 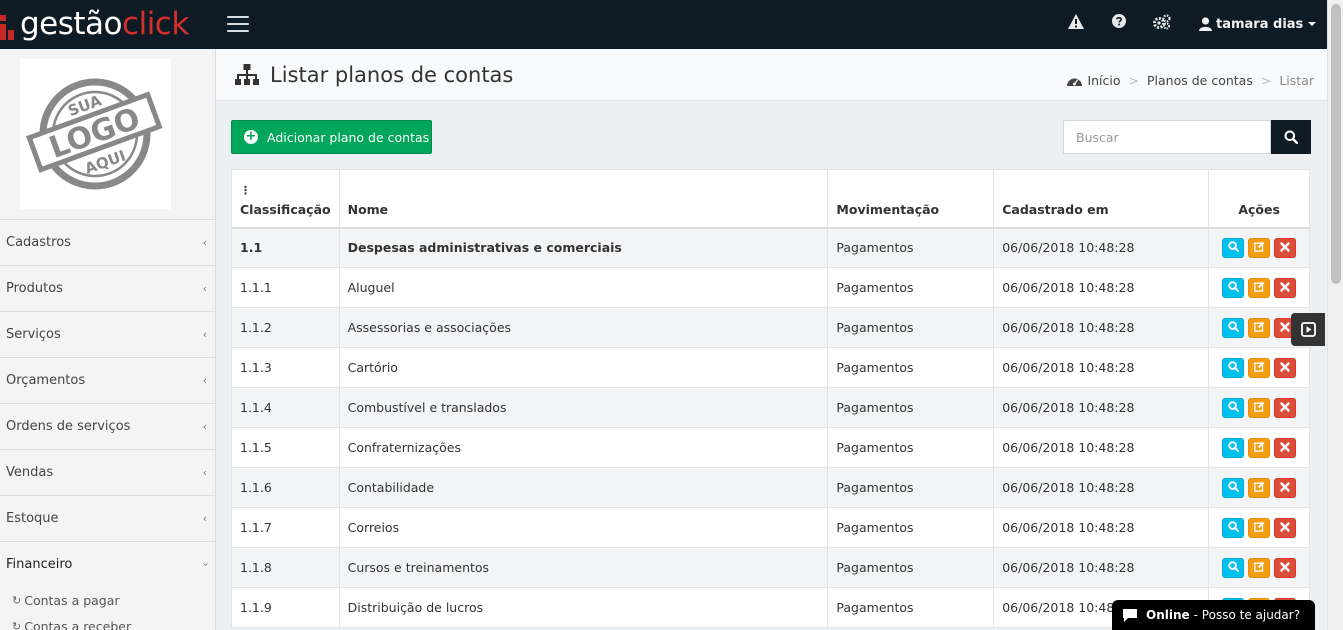 What do you see at coordinates (285, 447) in the screenshot?
I see `cell-classificacao: 1.1.5` at bounding box center [285, 447].